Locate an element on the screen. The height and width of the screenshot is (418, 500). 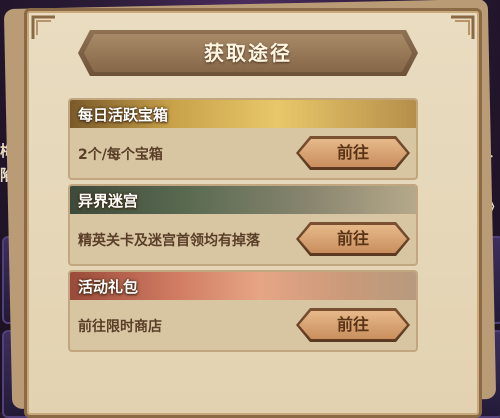
source-card: 异界迷宫 精英关卡及迷宫首领均有掉落 前往 is located at coordinates (243, 225).